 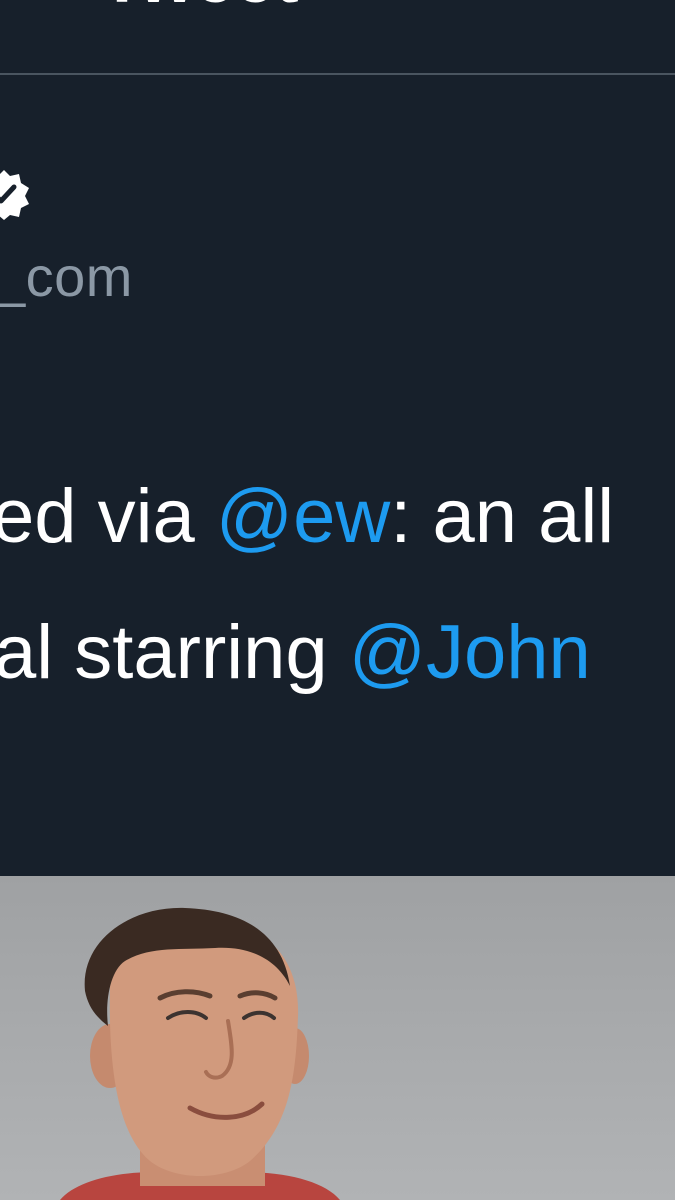 What do you see at coordinates (199, 7) in the screenshot?
I see `page-title: Tweet` at bounding box center [199, 7].